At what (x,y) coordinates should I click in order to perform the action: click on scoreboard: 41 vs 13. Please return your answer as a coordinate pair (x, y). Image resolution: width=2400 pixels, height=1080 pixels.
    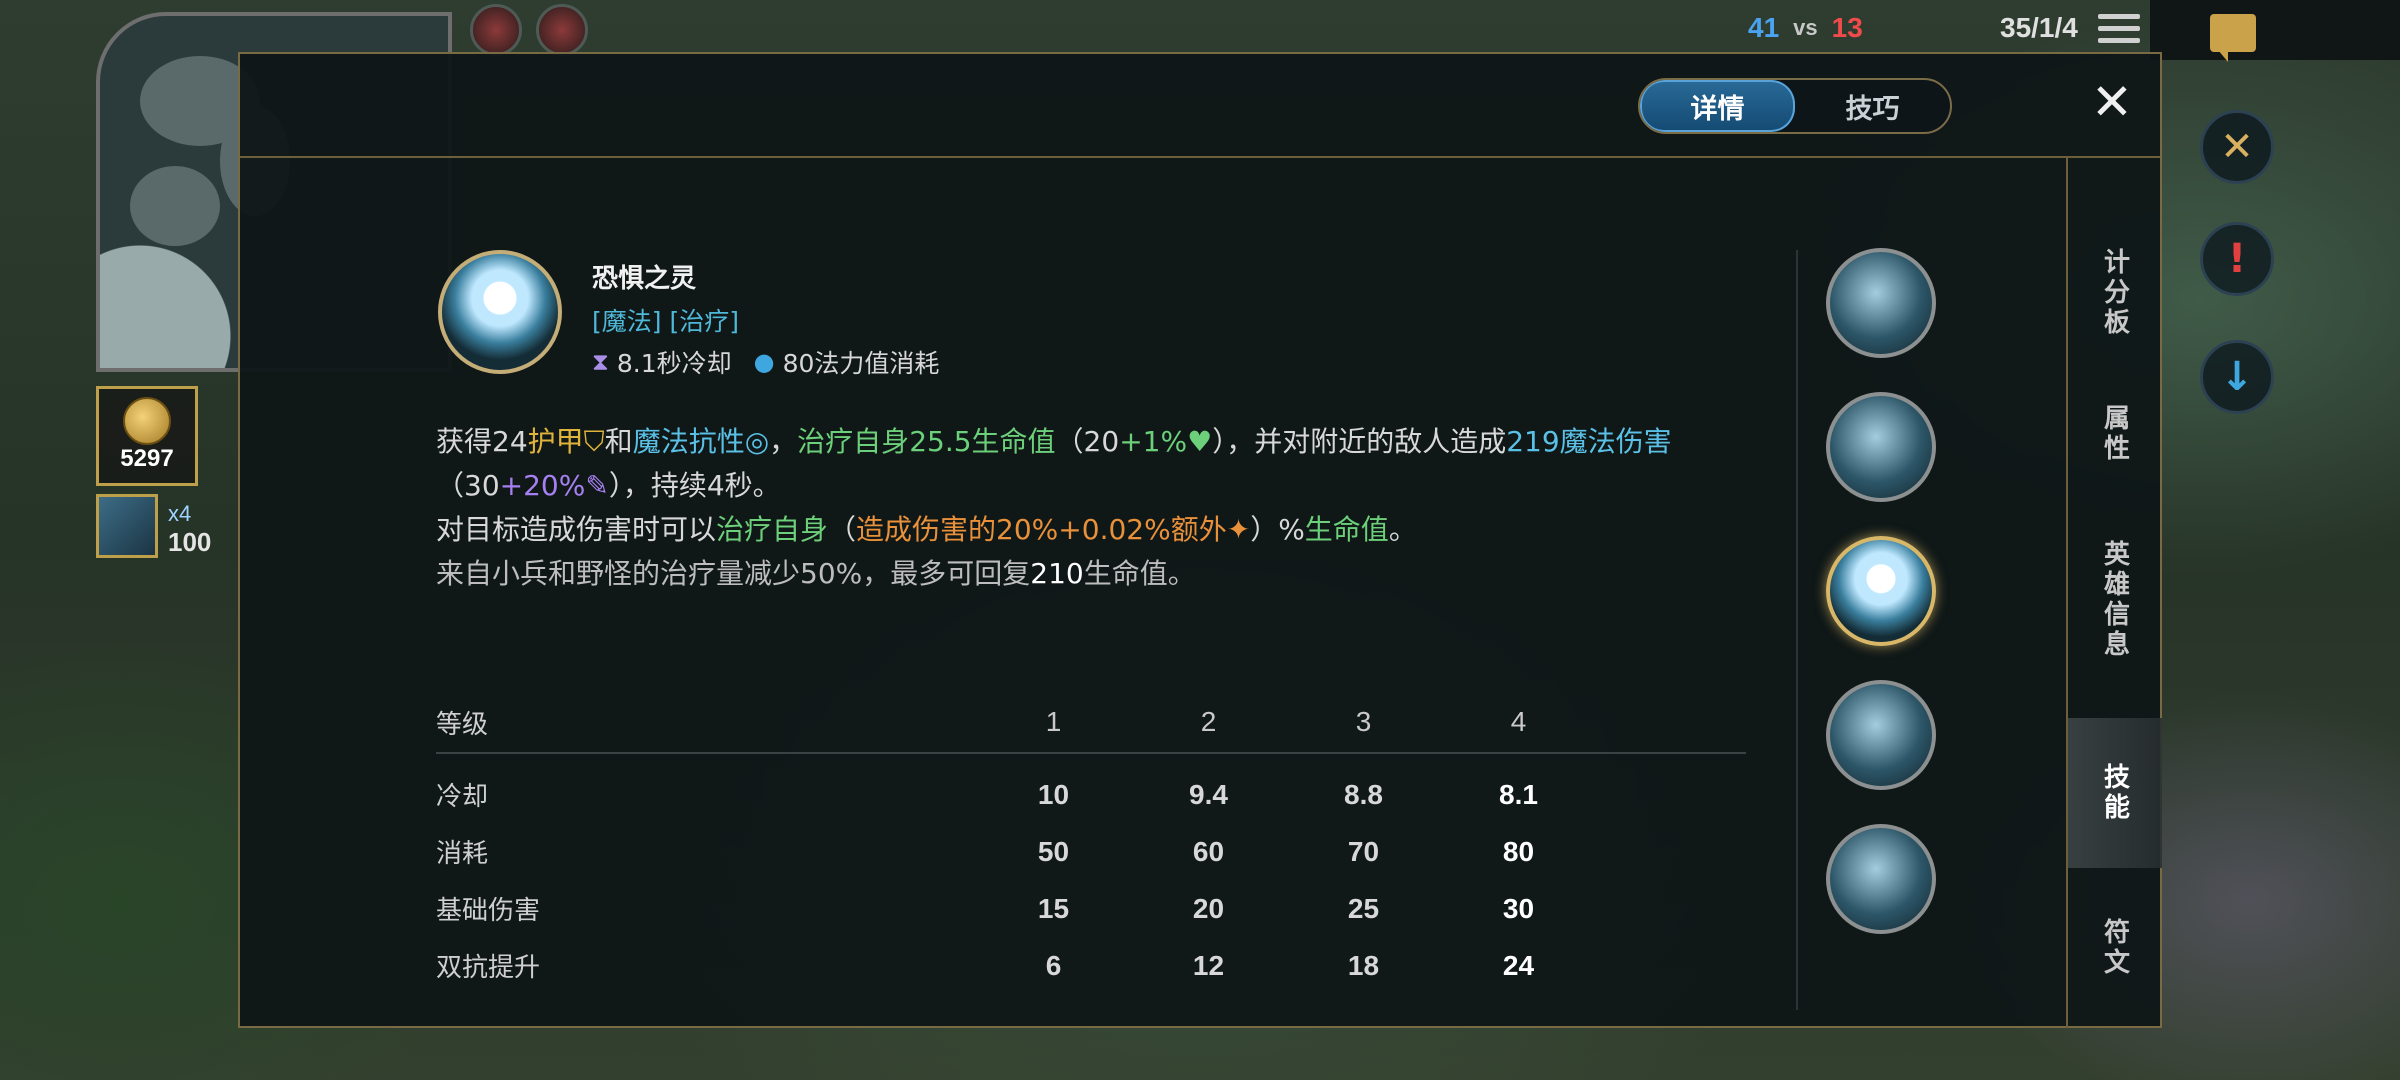
    Looking at the image, I should click on (1805, 28).